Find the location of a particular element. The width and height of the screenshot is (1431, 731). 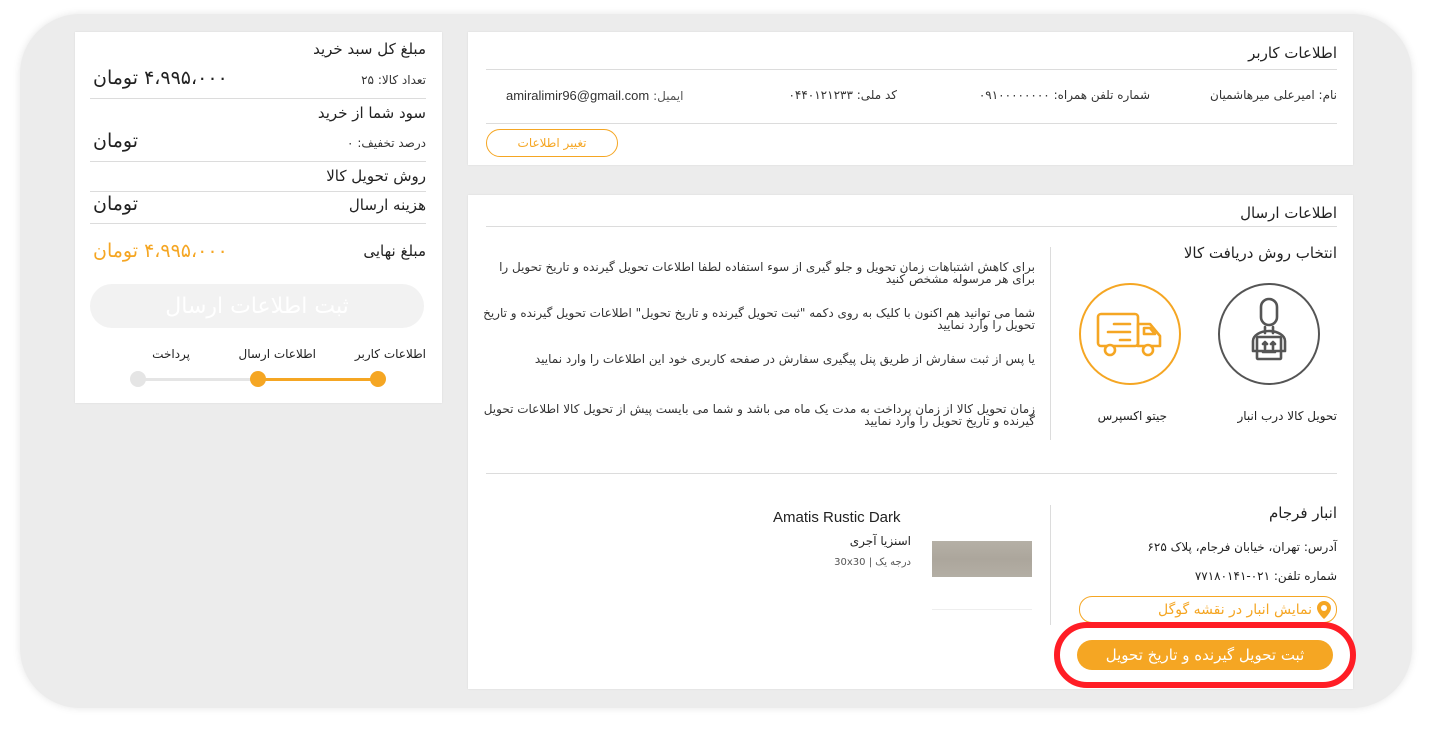

cart-total-value: ۴،۹۹۵،۰۰۰ تومان is located at coordinates (160, 78).